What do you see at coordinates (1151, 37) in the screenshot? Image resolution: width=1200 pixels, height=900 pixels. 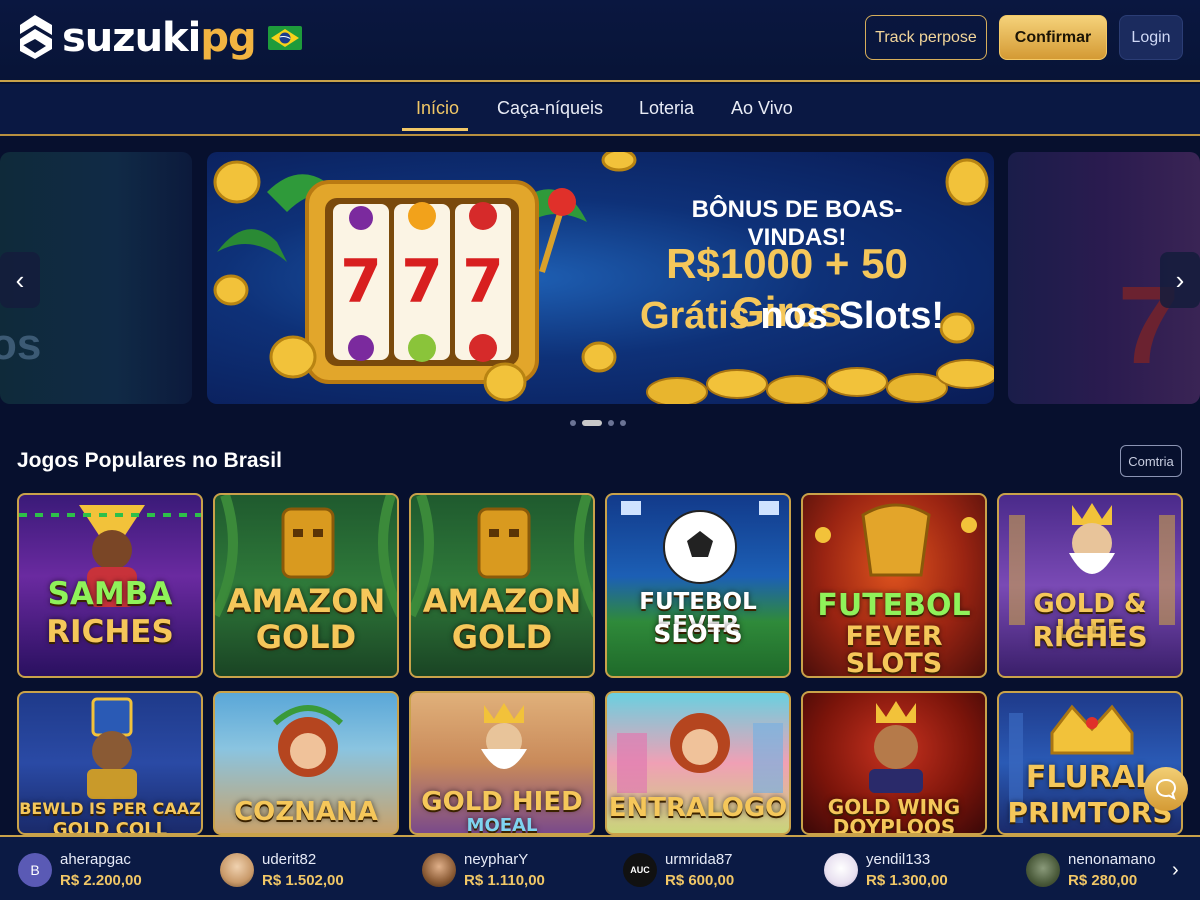 I see `login-button: Login` at bounding box center [1151, 37].